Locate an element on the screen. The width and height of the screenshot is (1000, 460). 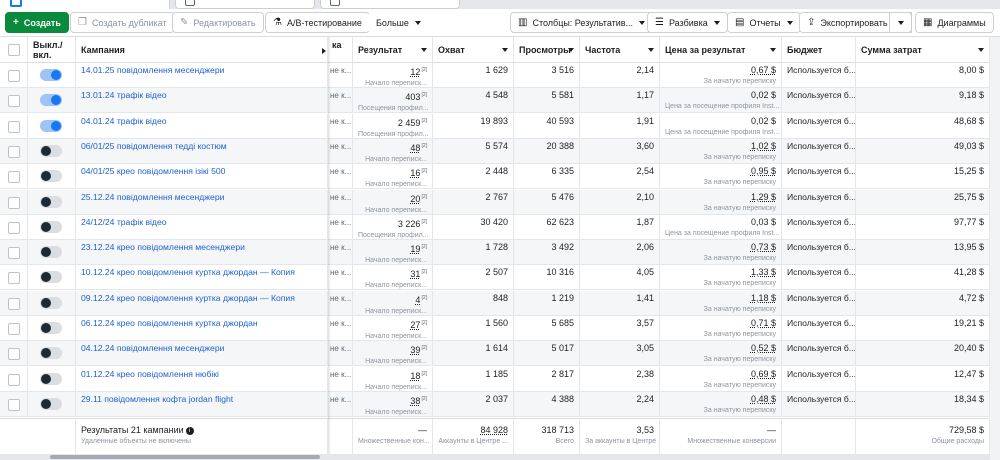
header-cost-per-result: Цена за результат is located at coordinates (721, 50).